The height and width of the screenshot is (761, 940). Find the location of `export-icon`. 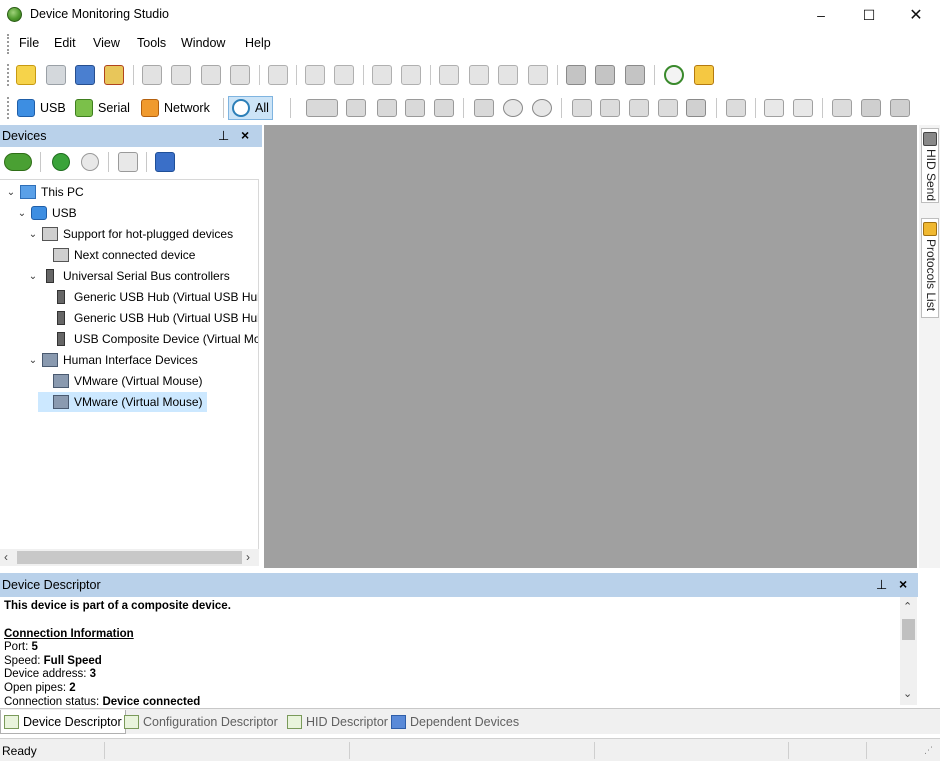

export-icon is located at coordinates (315, 75).